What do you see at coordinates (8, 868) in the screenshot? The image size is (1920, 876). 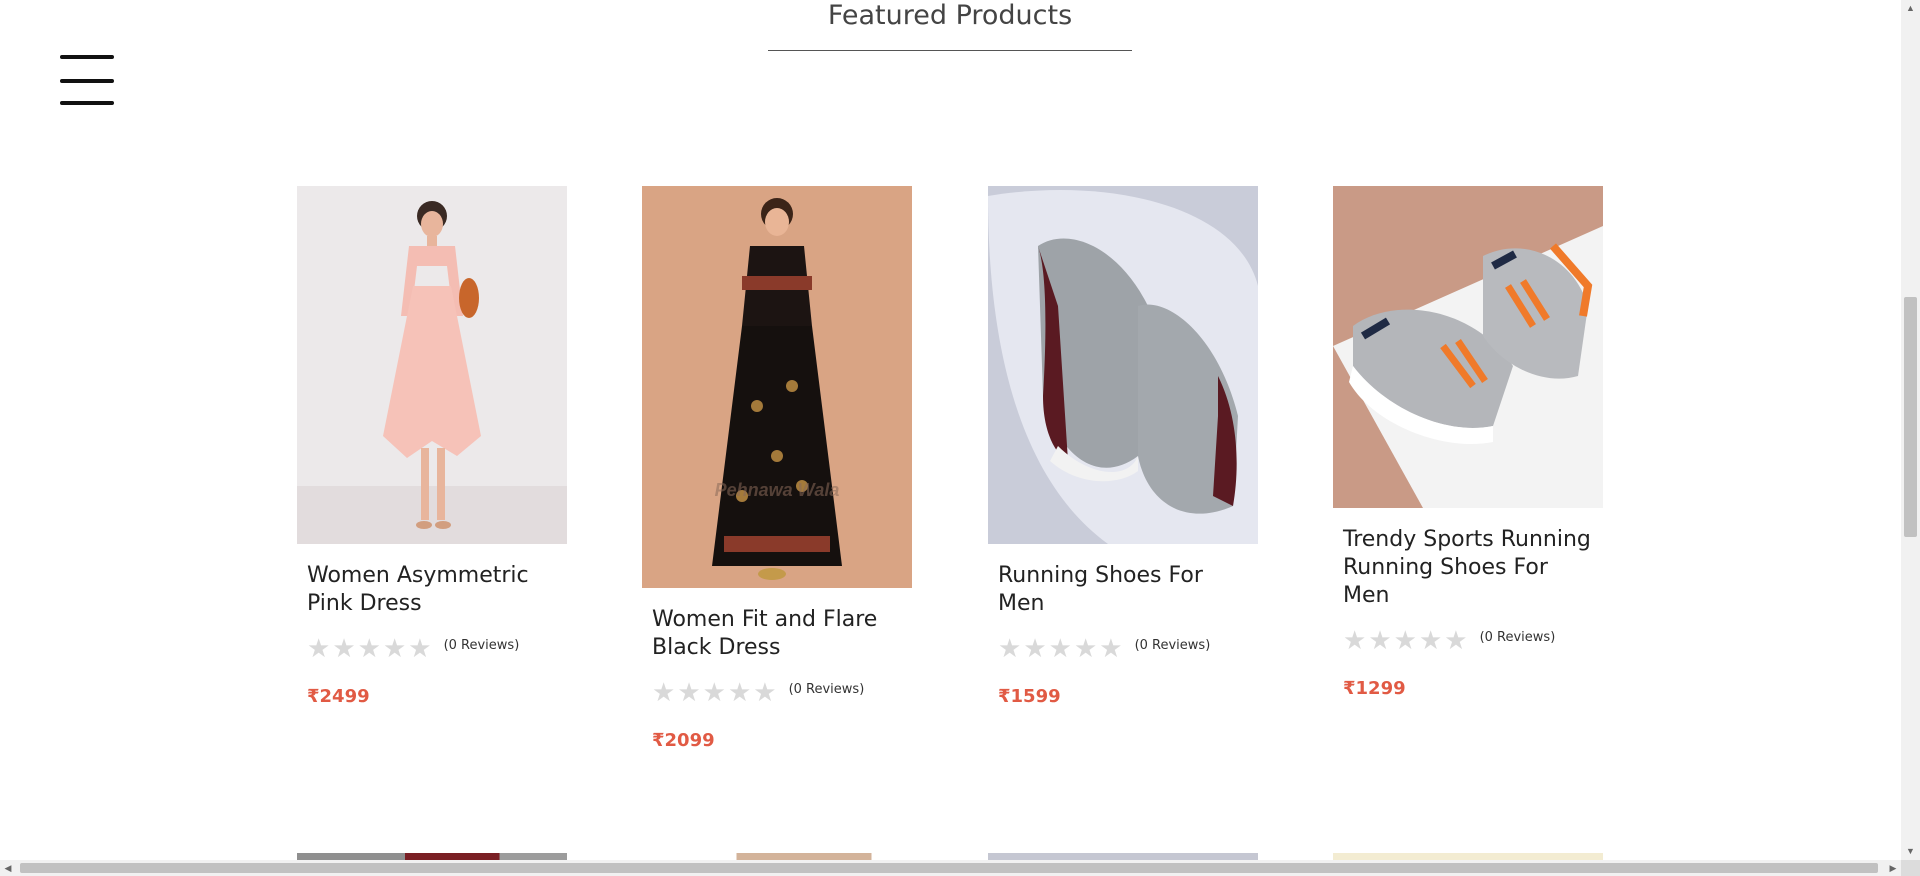 I see `scroll-left-arrow-icon: ◀` at bounding box center [8, 868].